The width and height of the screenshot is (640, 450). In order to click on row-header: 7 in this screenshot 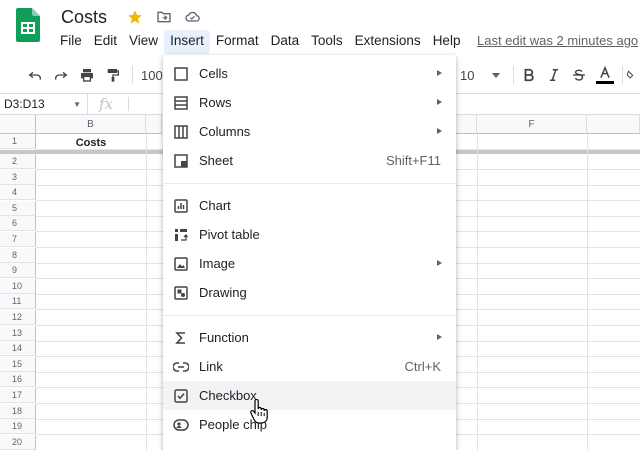, I will do `click(18, 239)`.